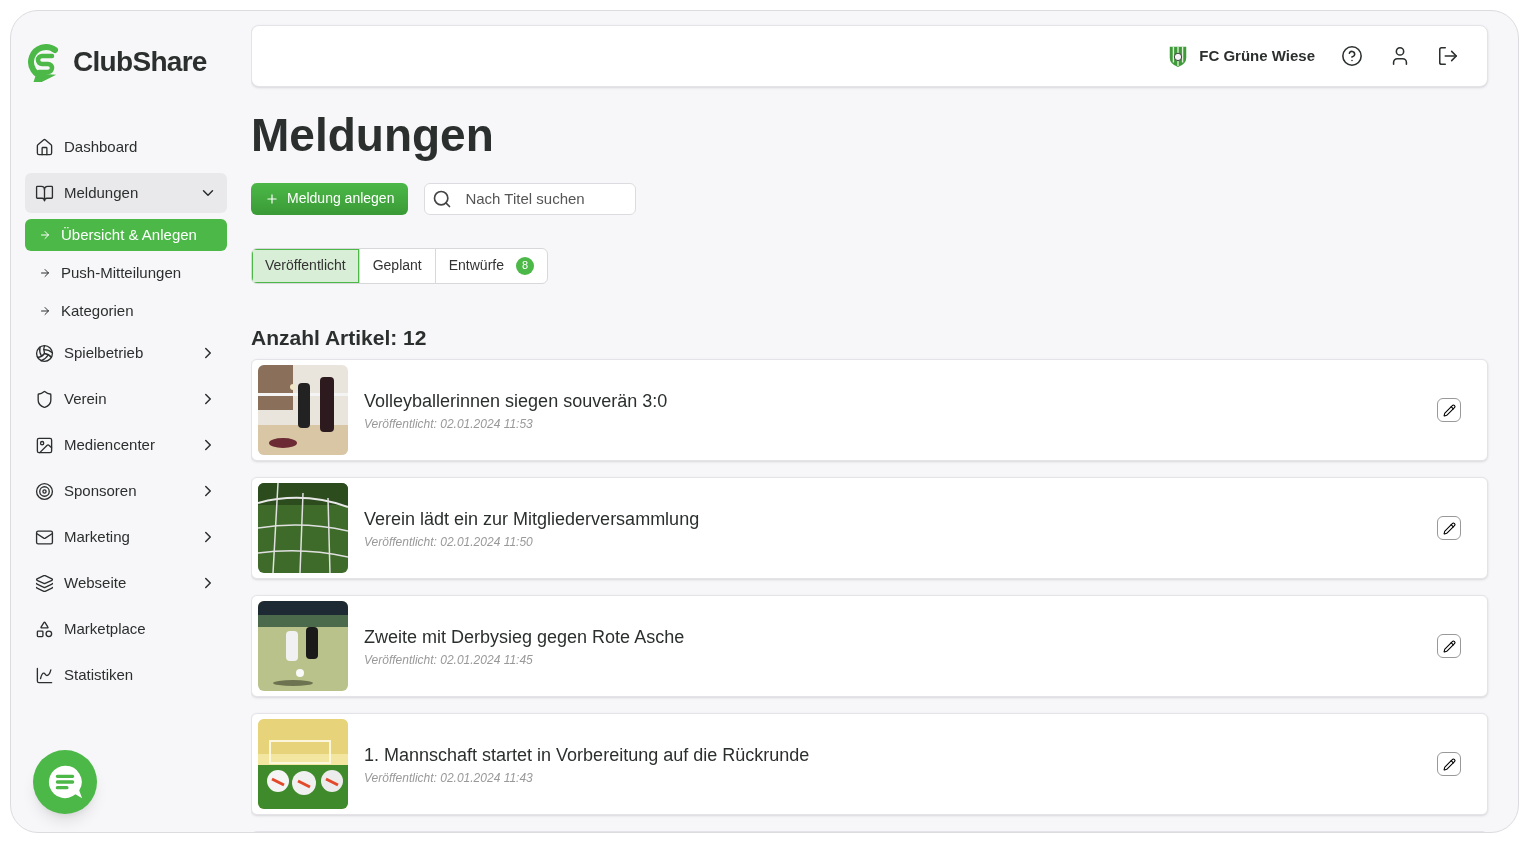  I want to click on submenu-item: Kategorien, so click(126, 311).